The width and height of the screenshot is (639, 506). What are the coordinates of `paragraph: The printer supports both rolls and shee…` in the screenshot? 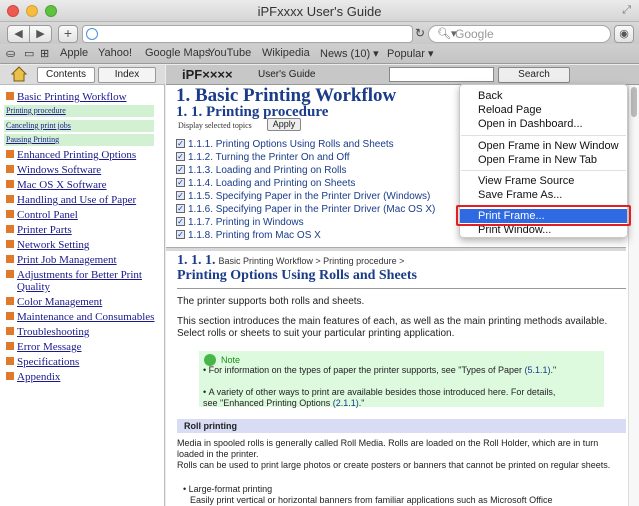 It's located at (271, 301).